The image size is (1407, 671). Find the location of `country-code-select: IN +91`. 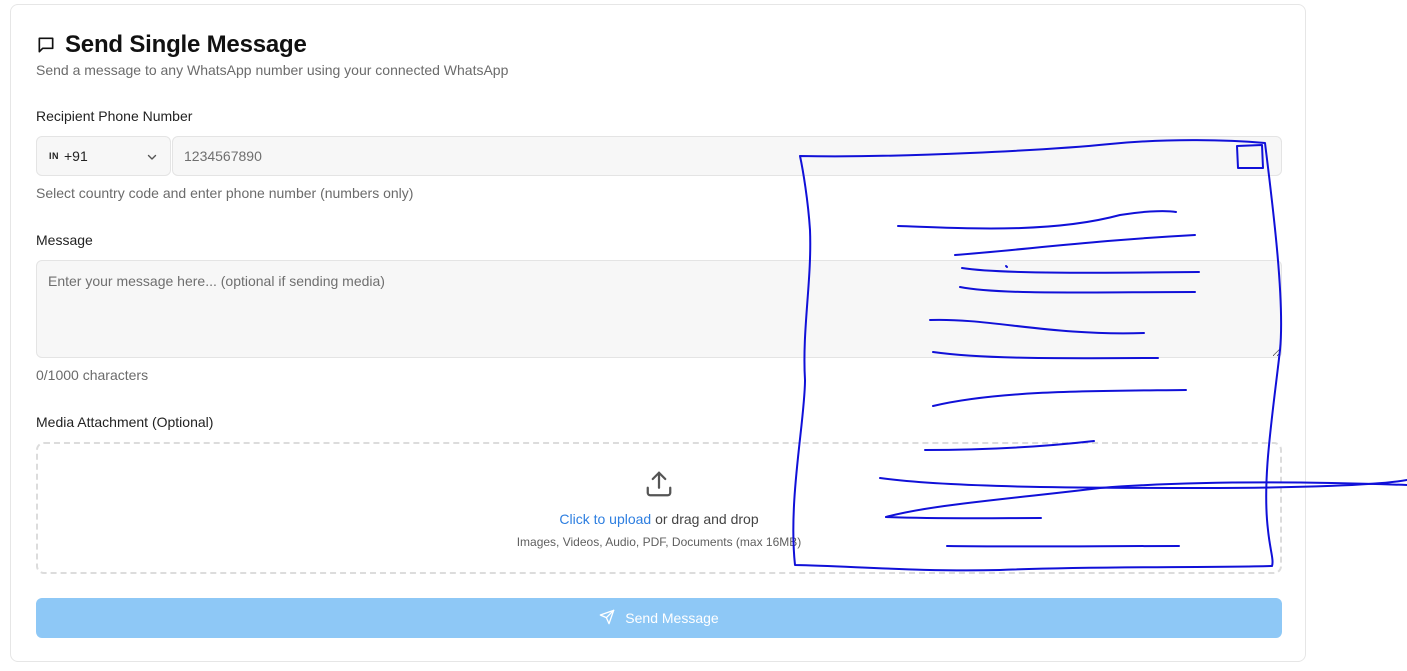

country-code-select: IN +91 is located at coordinates (103, 156).